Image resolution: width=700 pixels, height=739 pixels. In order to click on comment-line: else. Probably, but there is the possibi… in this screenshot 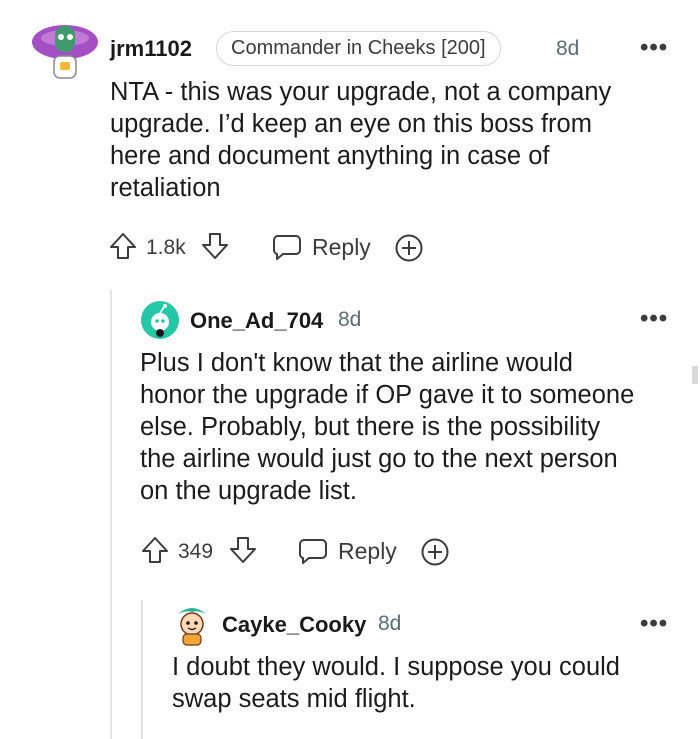, I will do `click(370, 427)`.